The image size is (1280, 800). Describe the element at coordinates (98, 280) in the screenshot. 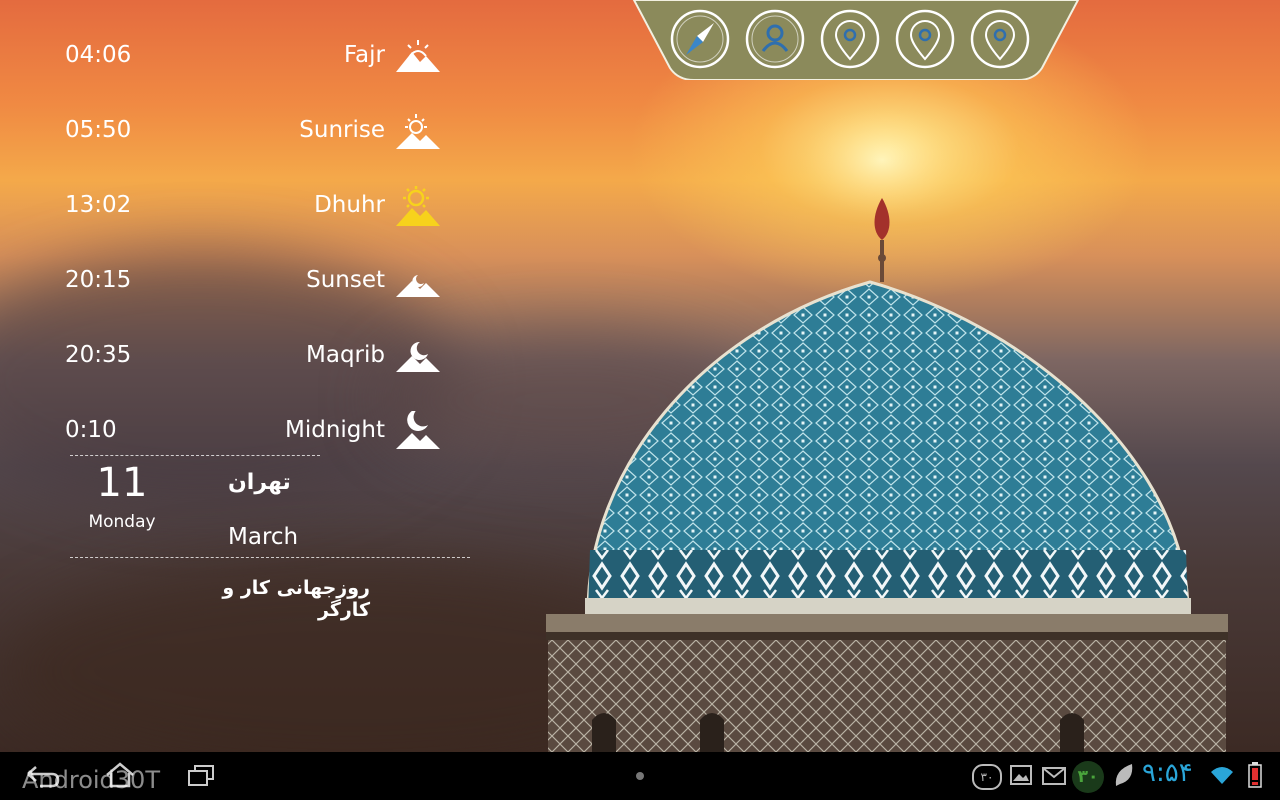

I see `prayer-time: 20:15` at that location.